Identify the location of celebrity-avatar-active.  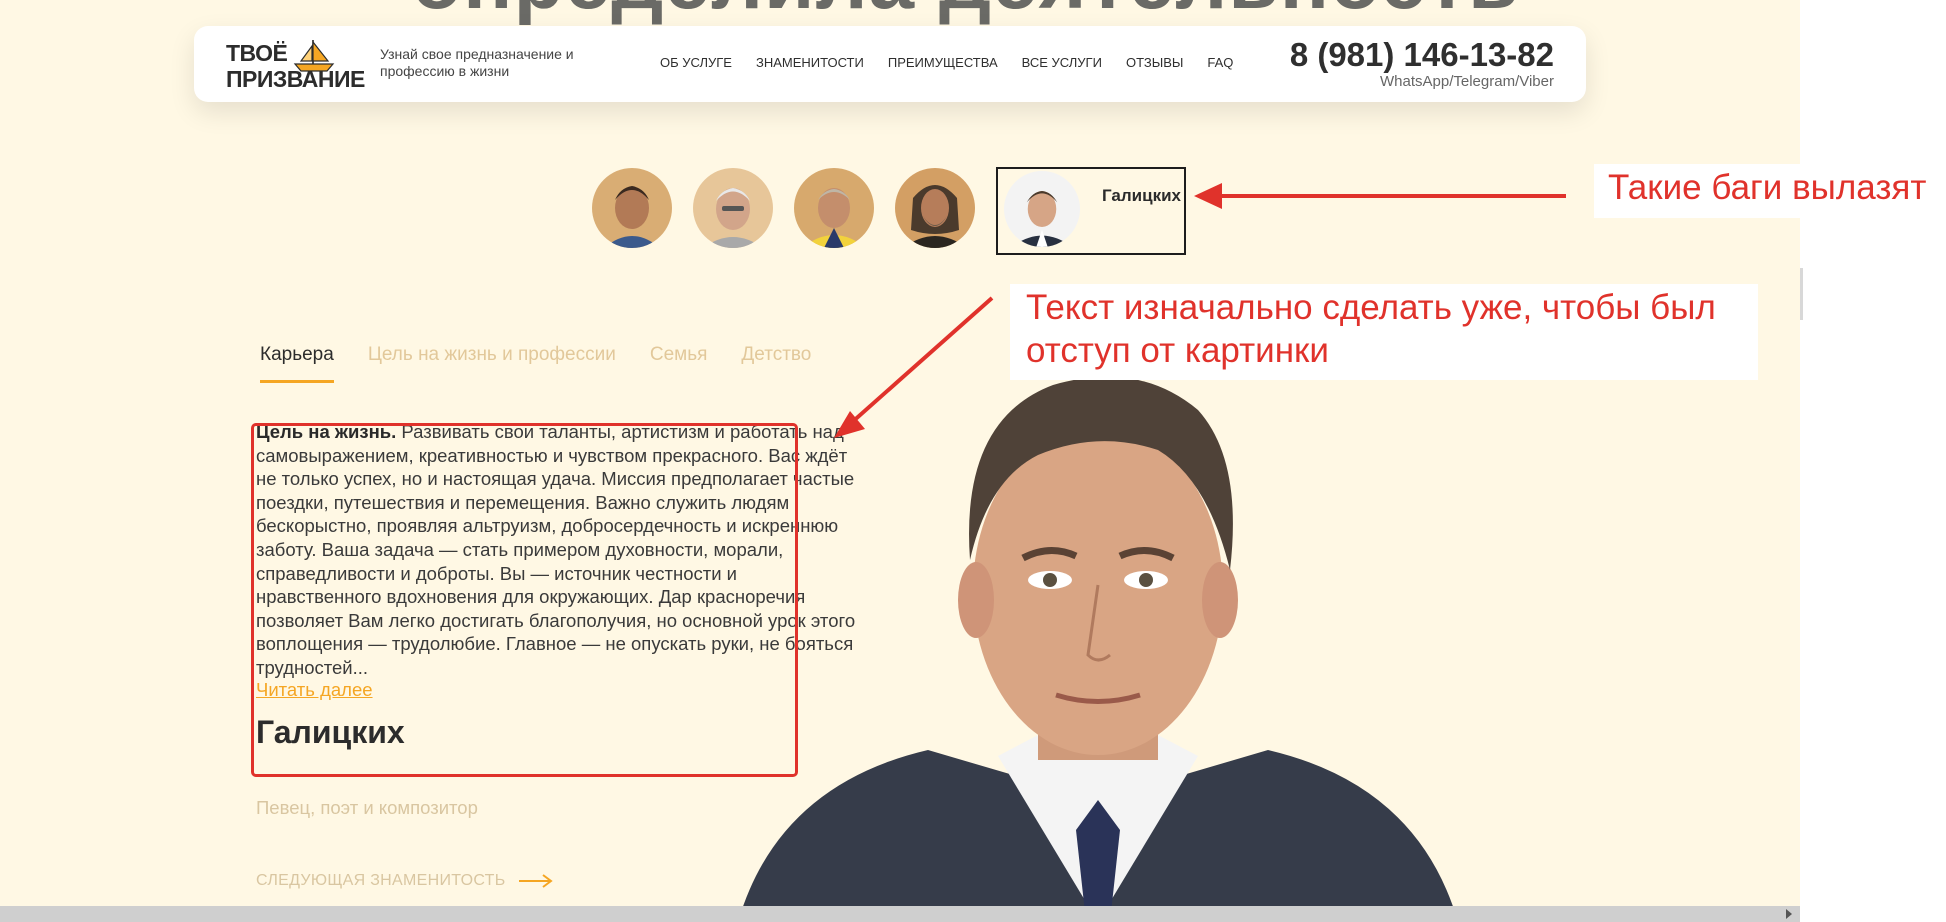
(1042, 209).